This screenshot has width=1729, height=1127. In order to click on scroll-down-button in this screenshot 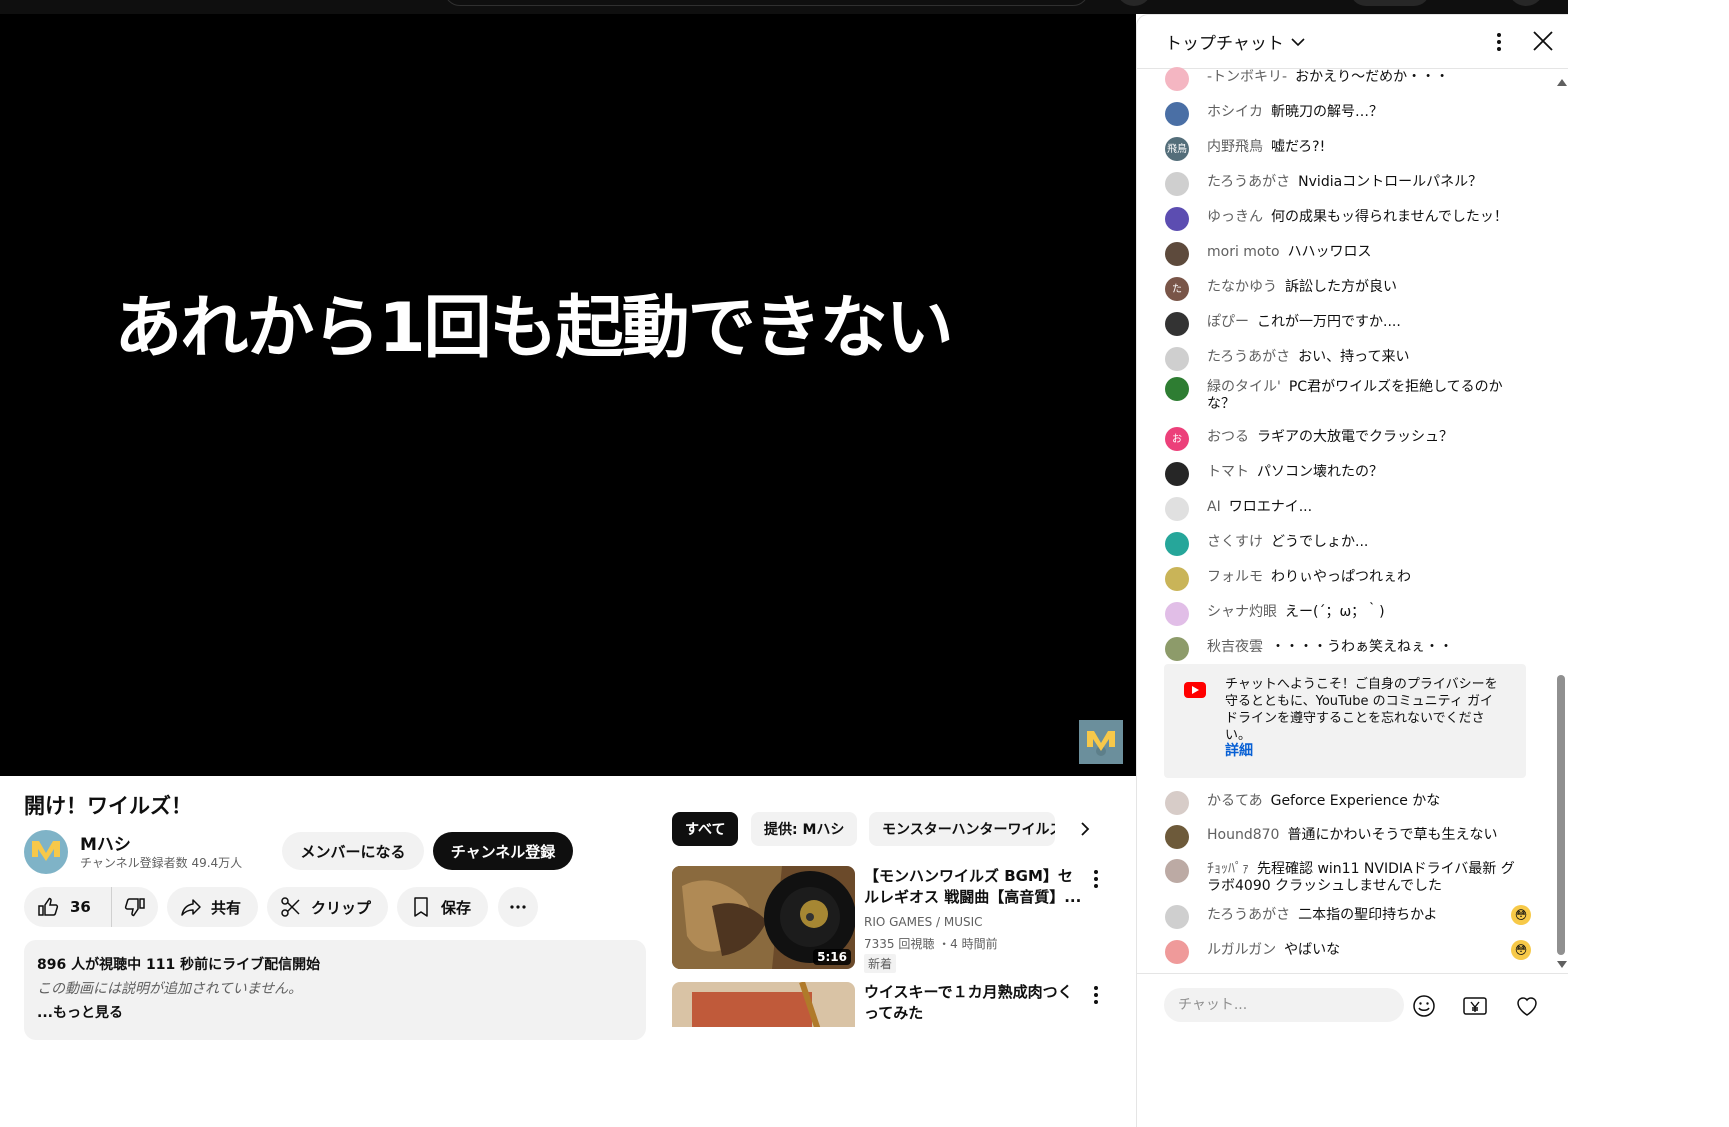, I will do `click(1562, 962)`.